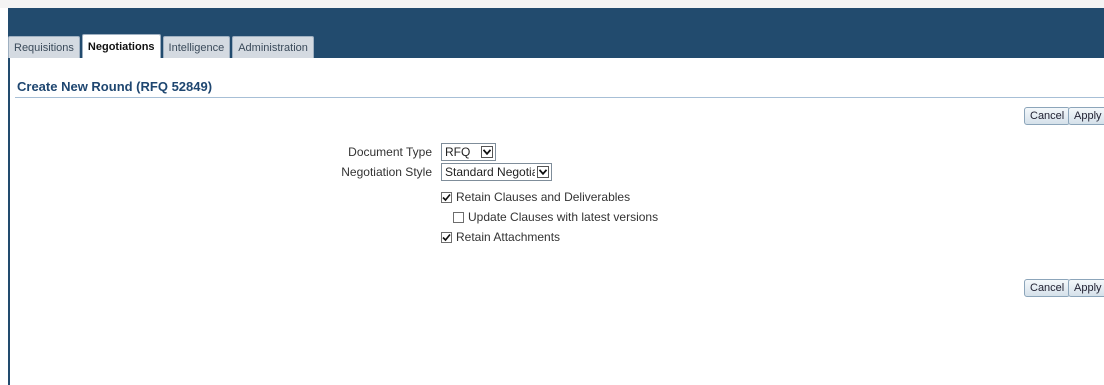  I want to click on update-clauses-checkbox: Update Clauses with latest versions, so click(555, 217).